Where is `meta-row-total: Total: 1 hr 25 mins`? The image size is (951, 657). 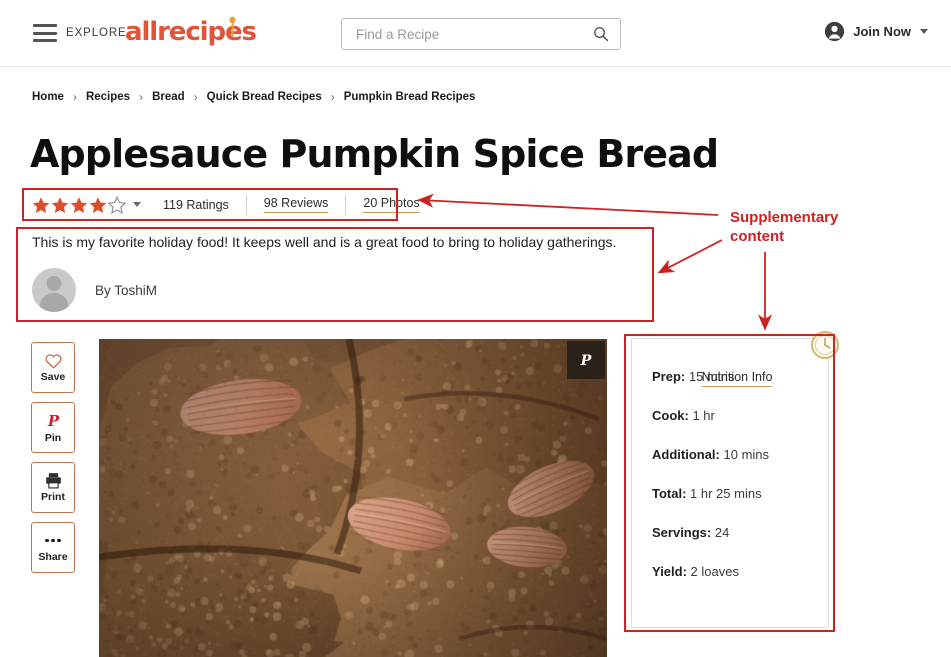
meta-row-total: Total: 1 hr 25 mins is located at coordinates (737, 493).